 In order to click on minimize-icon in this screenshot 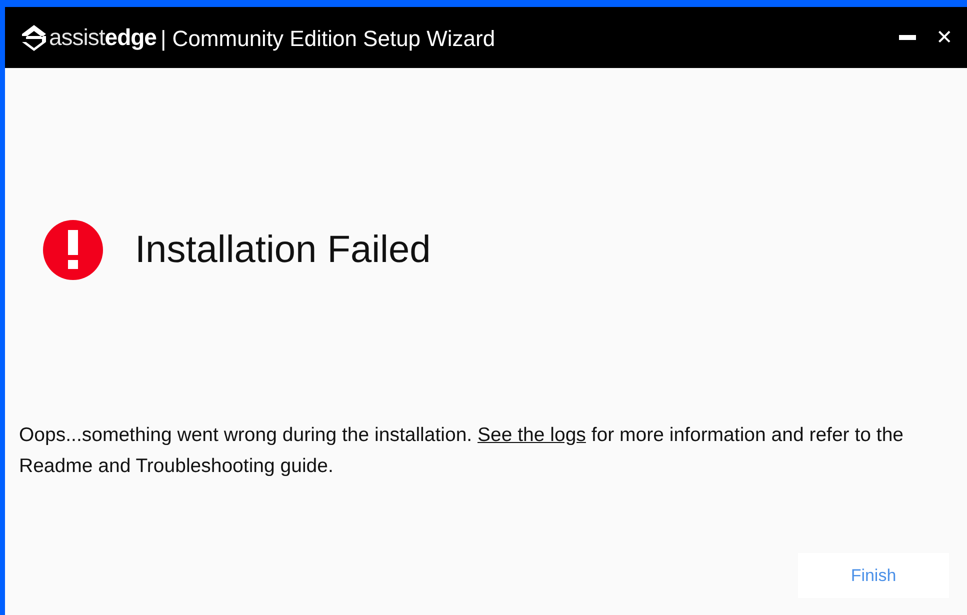, I will do `click(907, 37)`.